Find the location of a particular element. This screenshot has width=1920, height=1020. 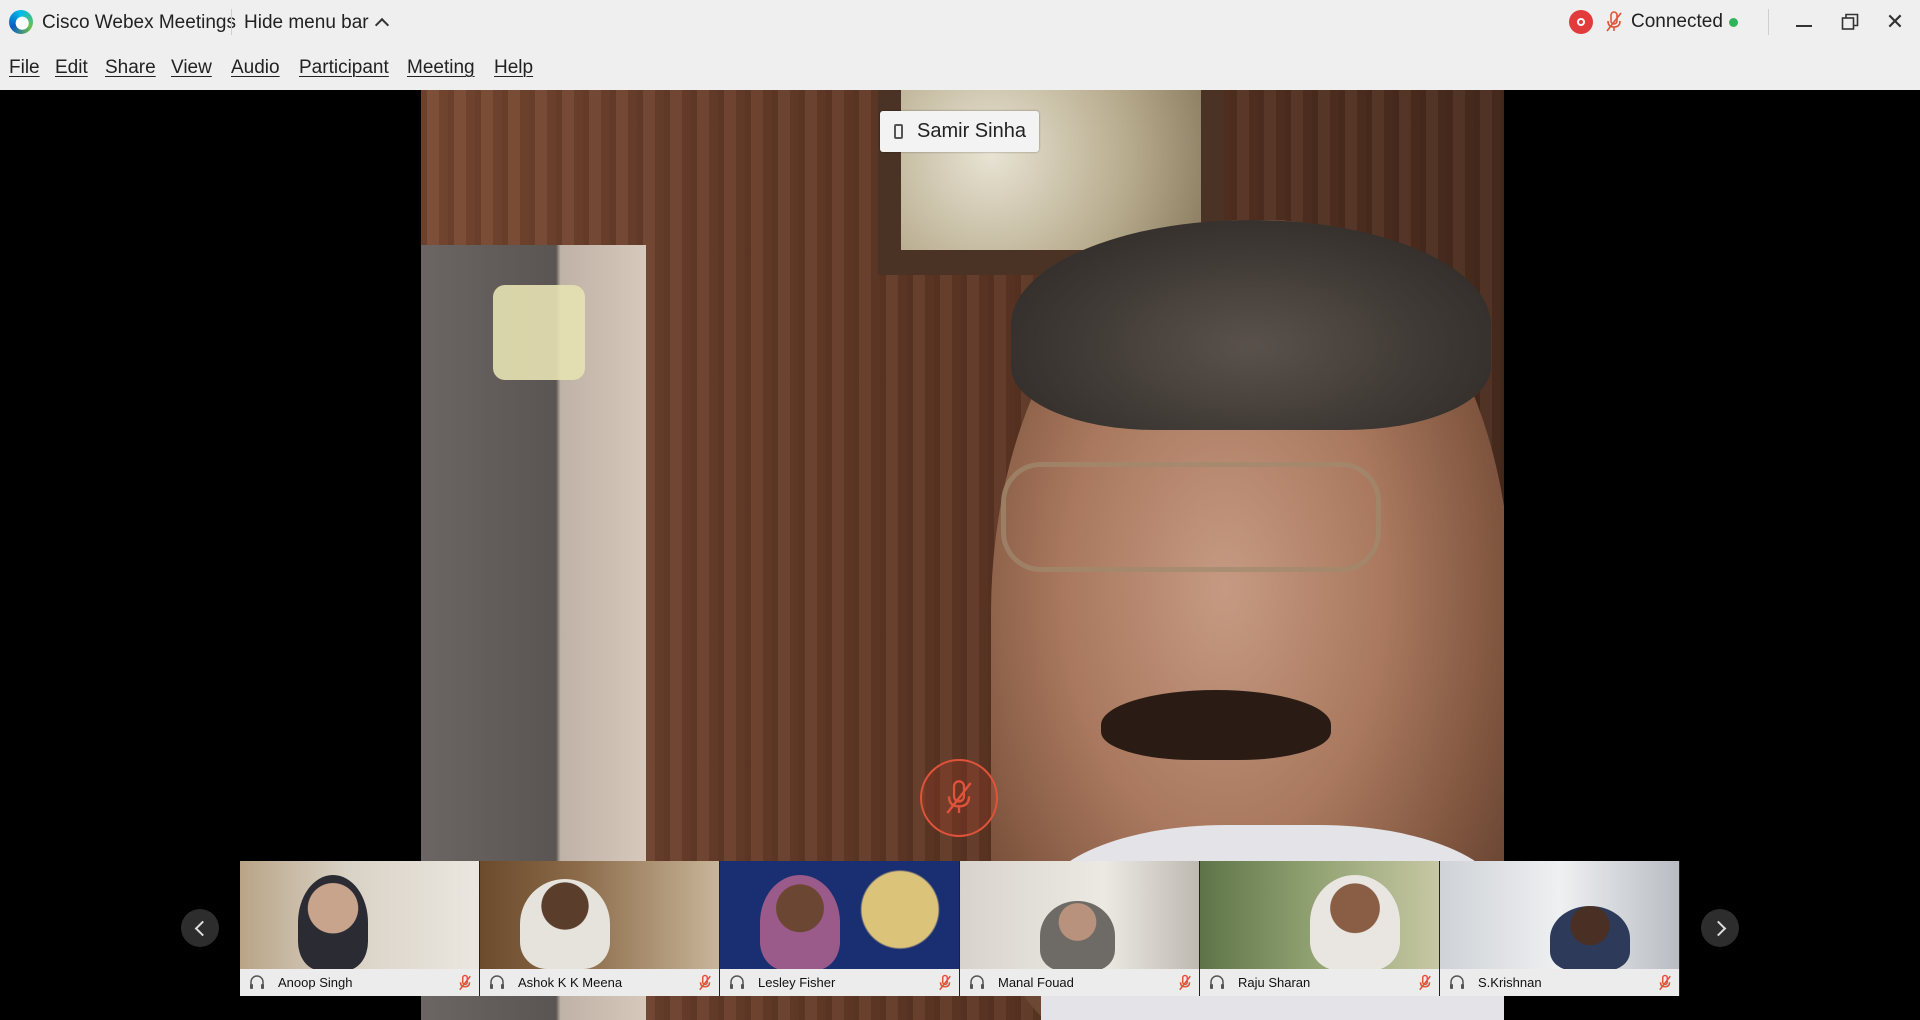

restore-button is located at coordinates (1850, 22).